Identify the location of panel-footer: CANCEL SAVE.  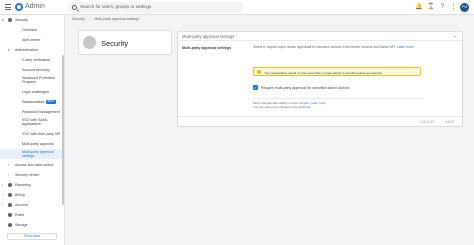
(320, 121).